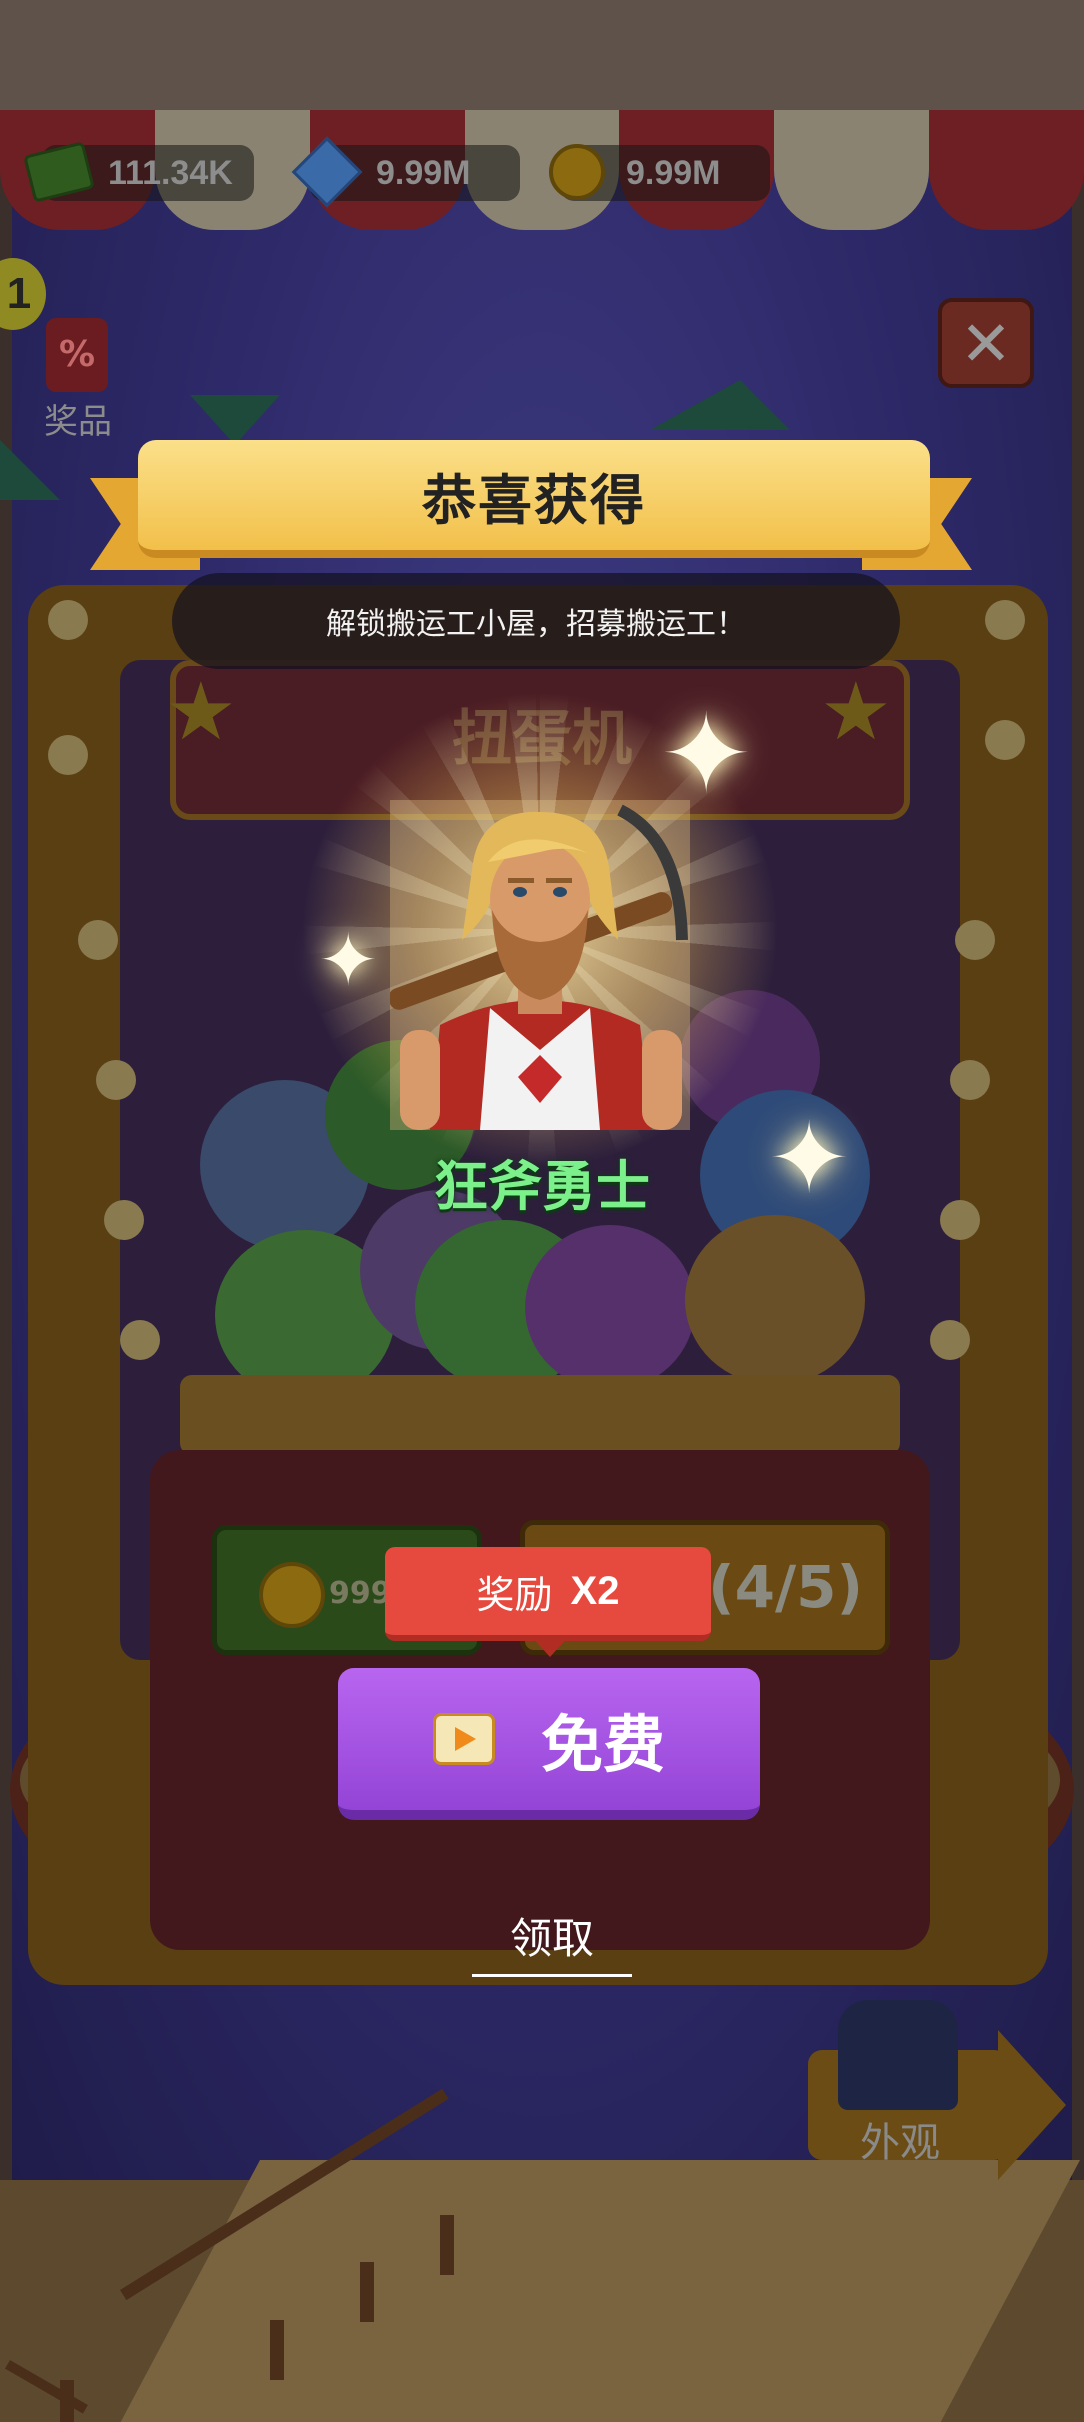 Image resolution: width=1084 pixels, height=2422 pixels. I want to click on bonus-multiplier: X2, so click(595, 1590).